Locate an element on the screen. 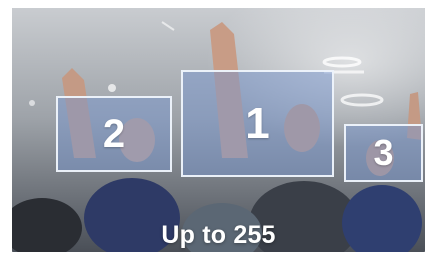 The height and width of the screenshot is (253, 437). detection-label-1: 1 is located at coordinates (257, 123).